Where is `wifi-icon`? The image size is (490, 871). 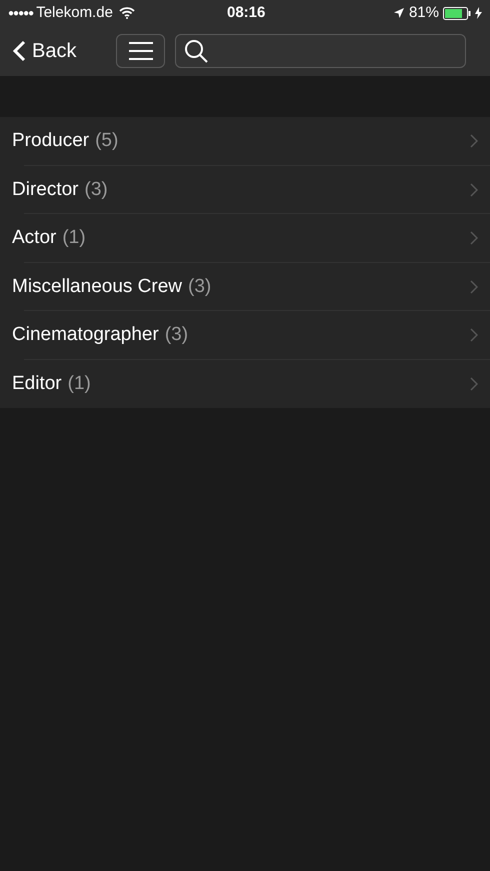
wifi-icon is located at coordinates (126, 13).